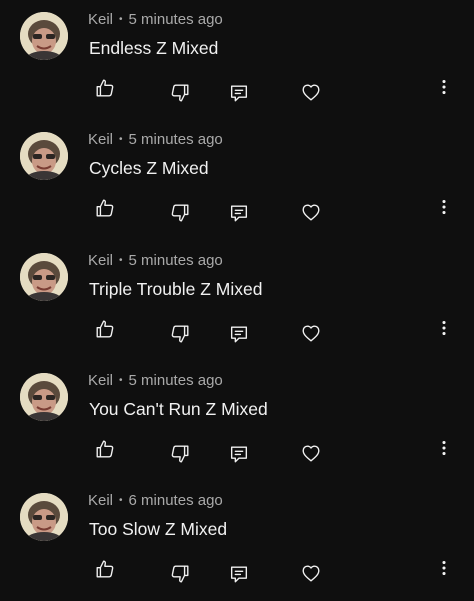 The width and height of the screenshot is (474, 601). Describe the element at coordinates (154, 48) in the screenshot. I see `comment-text: Endless Z Mixed` at that location.